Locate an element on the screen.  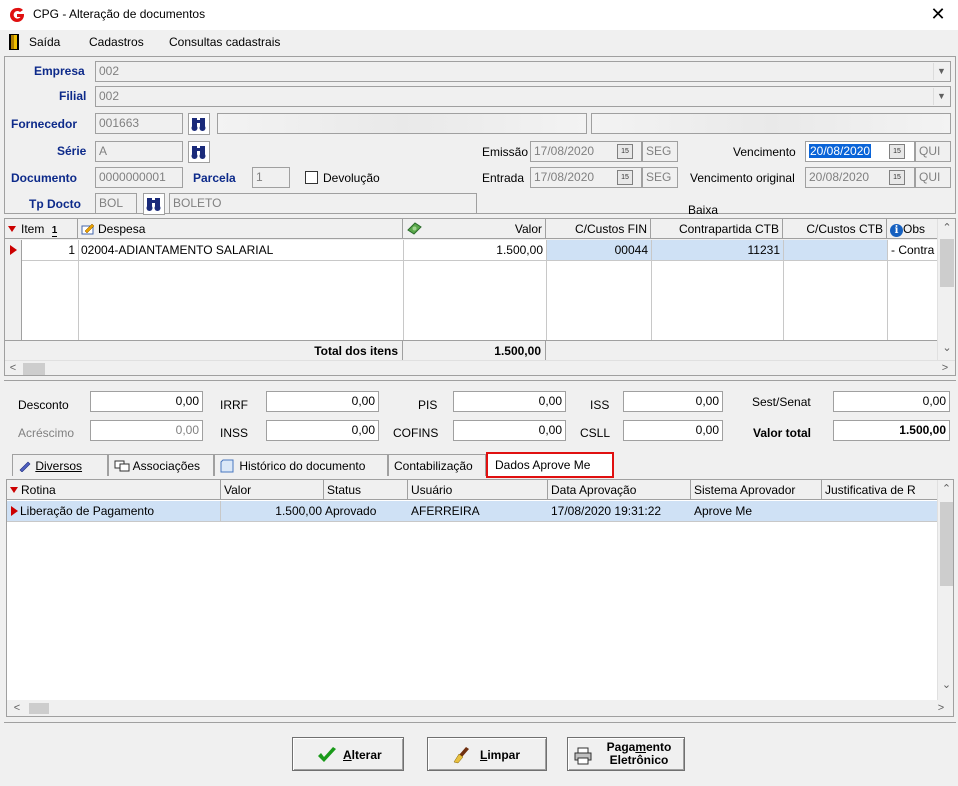
limpar-button: Limpar is located at coordinates (487, 754).